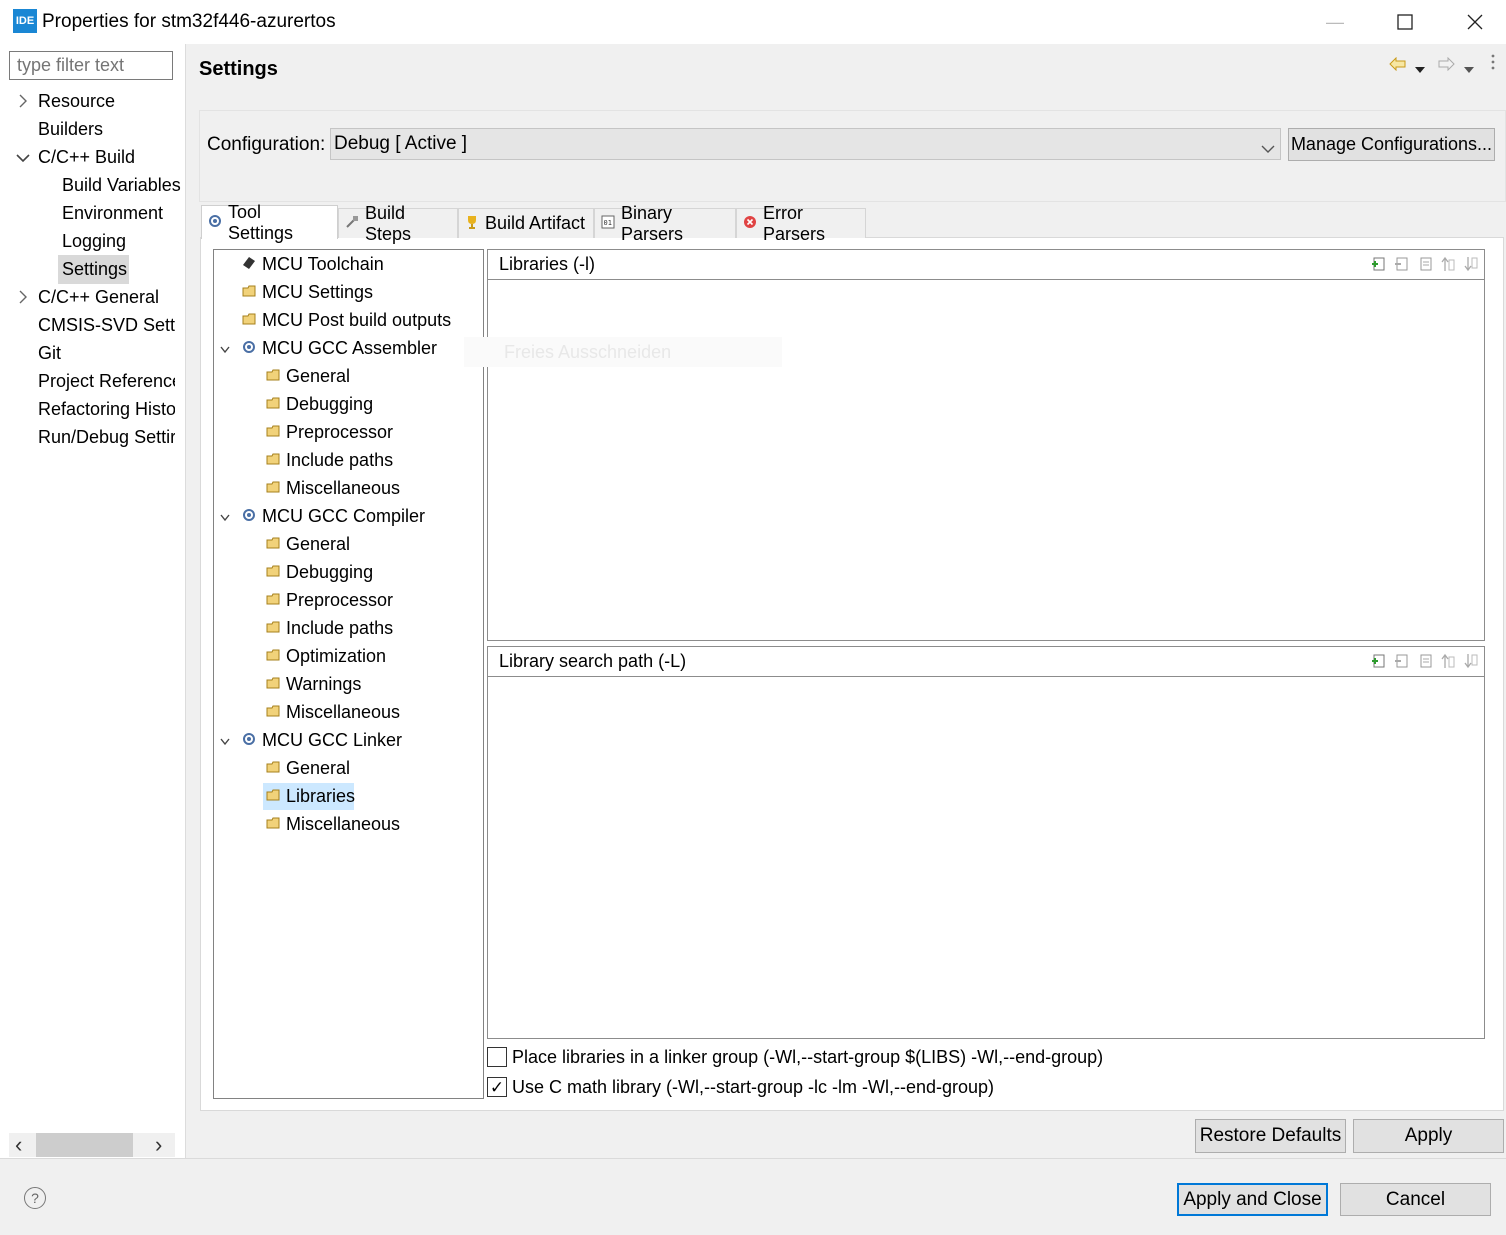 The height and width of the screenshot is (1235, 1506). Describe the element at coordinates (318, 768) in the screenshot. I see `tree-item-ld-general: General` at that location.